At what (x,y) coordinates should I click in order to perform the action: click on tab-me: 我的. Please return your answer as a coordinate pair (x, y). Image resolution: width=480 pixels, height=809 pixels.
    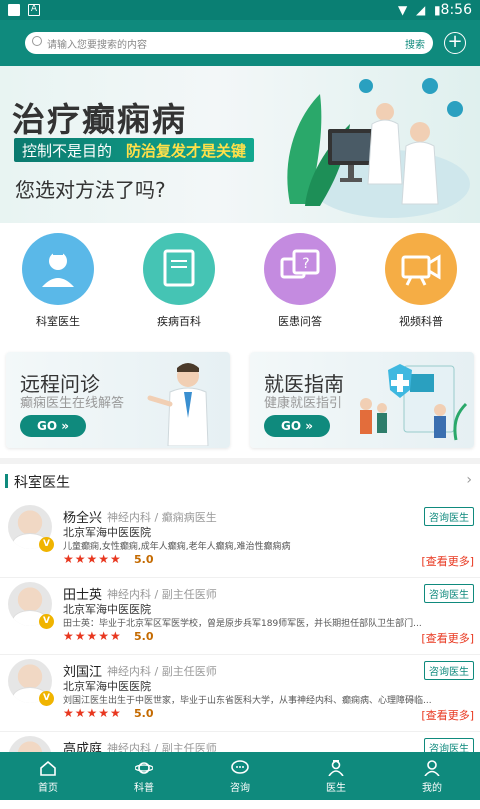
    Looking at the image, I should click on (432, 776).